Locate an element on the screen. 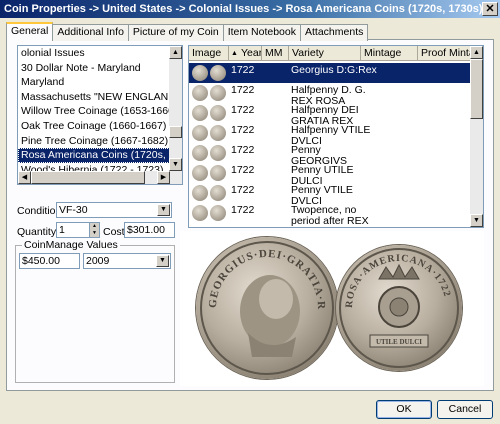  spin-down-icon: ▼ is located at coordinates (94, 233).